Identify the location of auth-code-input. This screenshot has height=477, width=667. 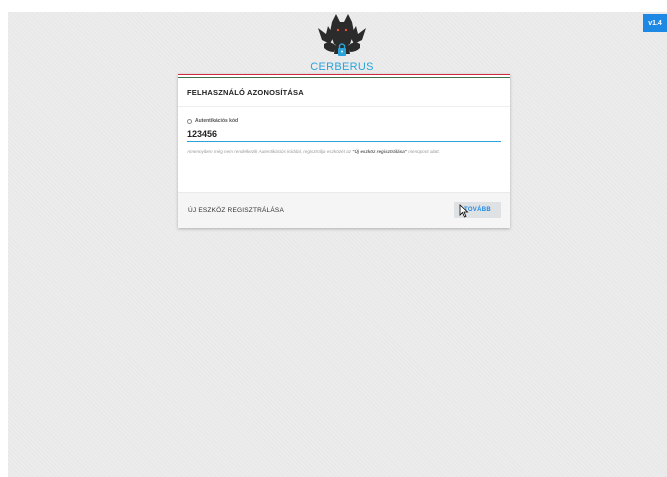
(344, 135).